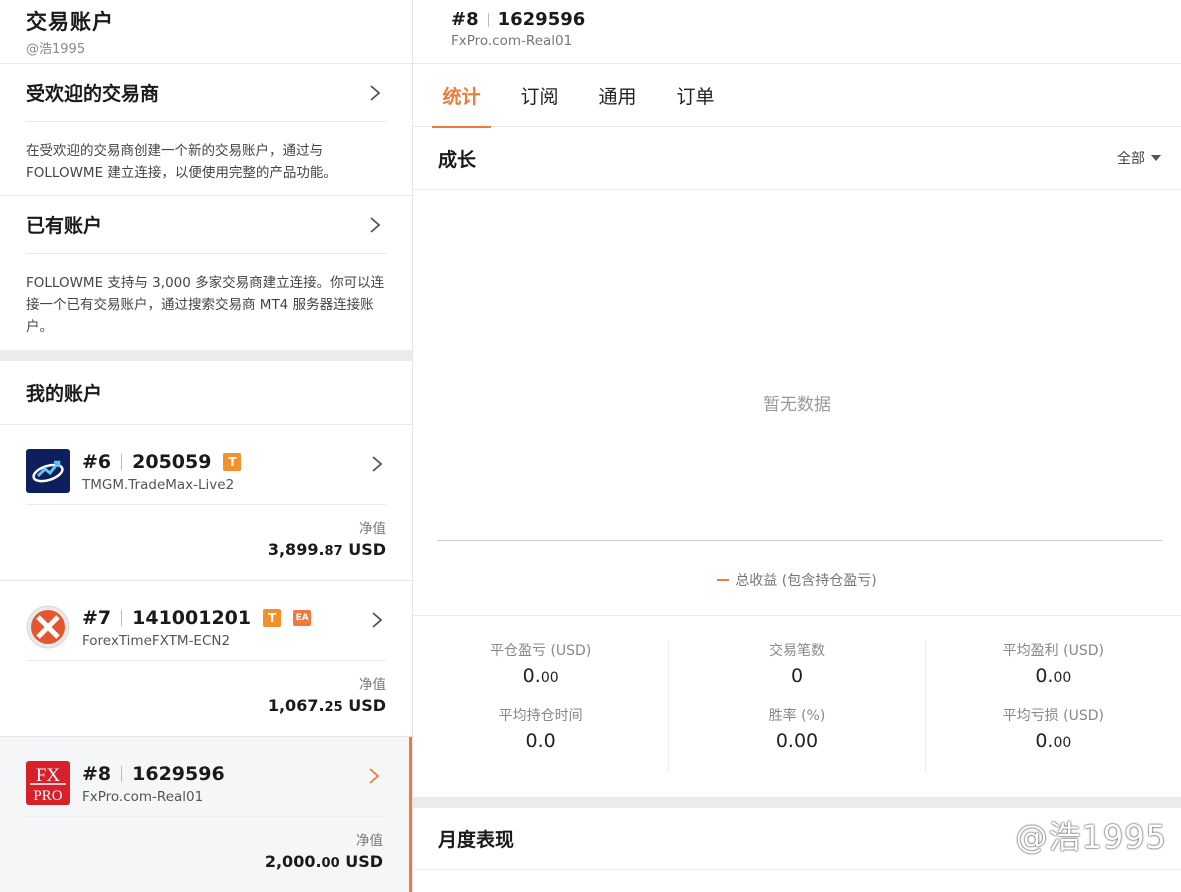  What do you see at coordinates (206, 32) in the screenshot?
I see `sidebar-header: 交易账户 @浩1995` at bounding box center [206, 32].